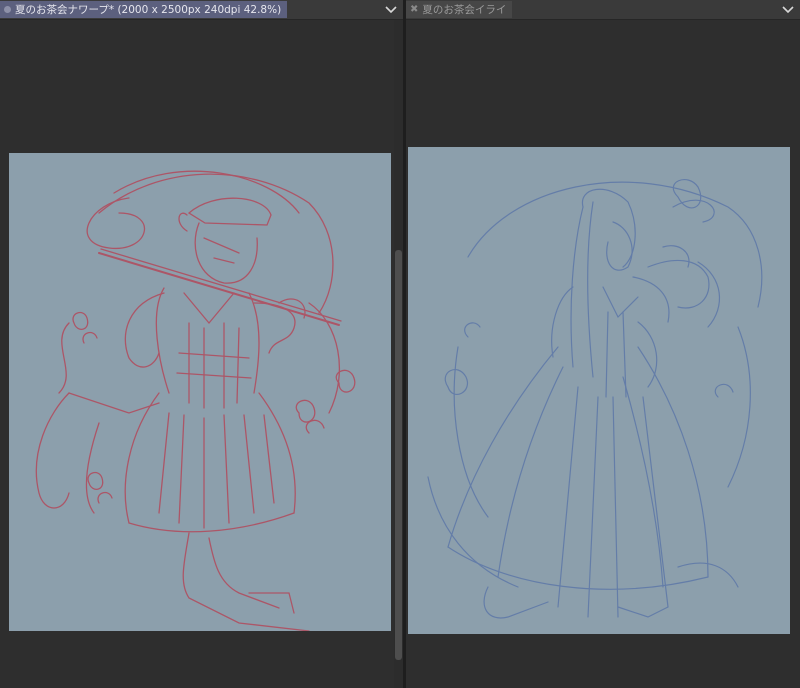 The image size is (800, 688). I want to click on right-document-tab: ✖ 夏のお茶会イライ, so click(459, 9).